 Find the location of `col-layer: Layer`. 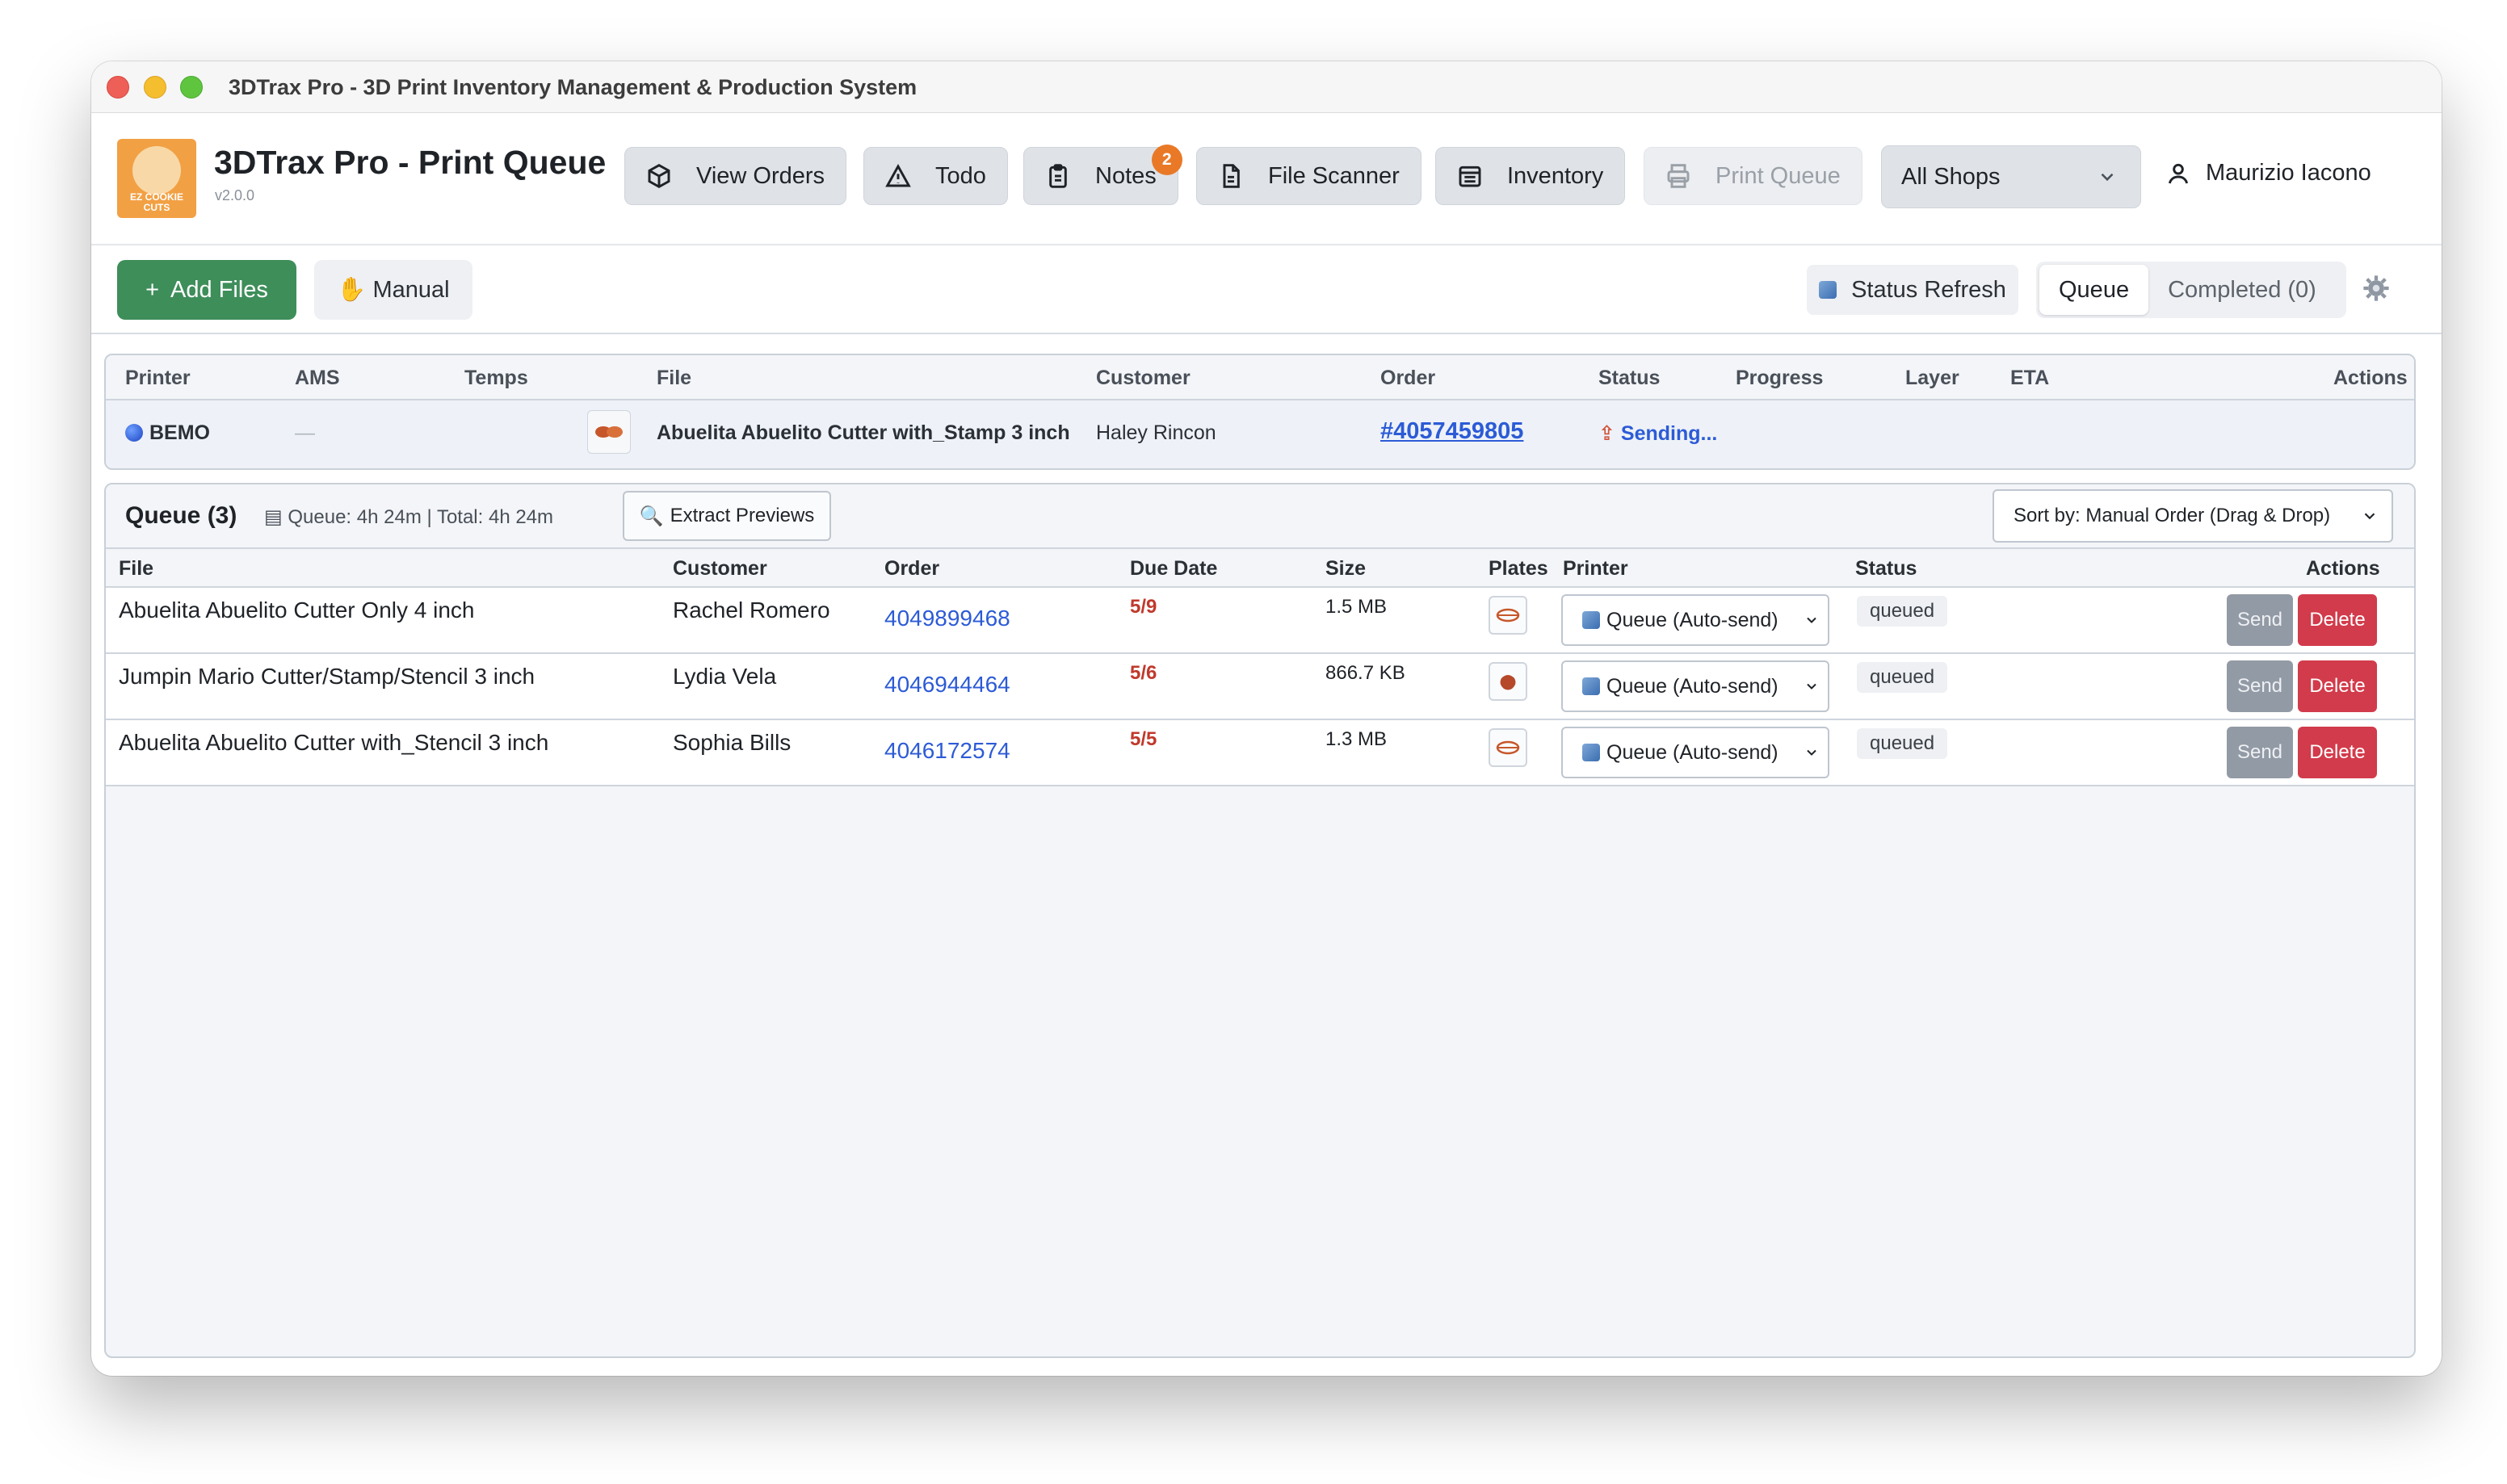

col-layer: Layer is located at coordinates (1932, 378).